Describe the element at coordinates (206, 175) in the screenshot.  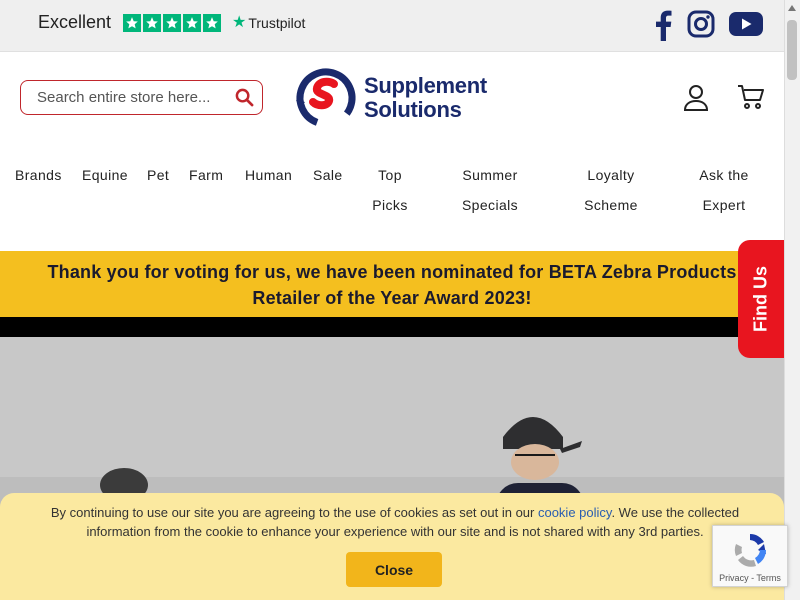
I see `nav-item-farm: Farm` at that location.